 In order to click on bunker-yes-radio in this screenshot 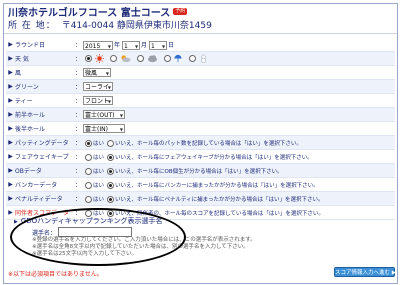, I will do `click(88, 185)`.